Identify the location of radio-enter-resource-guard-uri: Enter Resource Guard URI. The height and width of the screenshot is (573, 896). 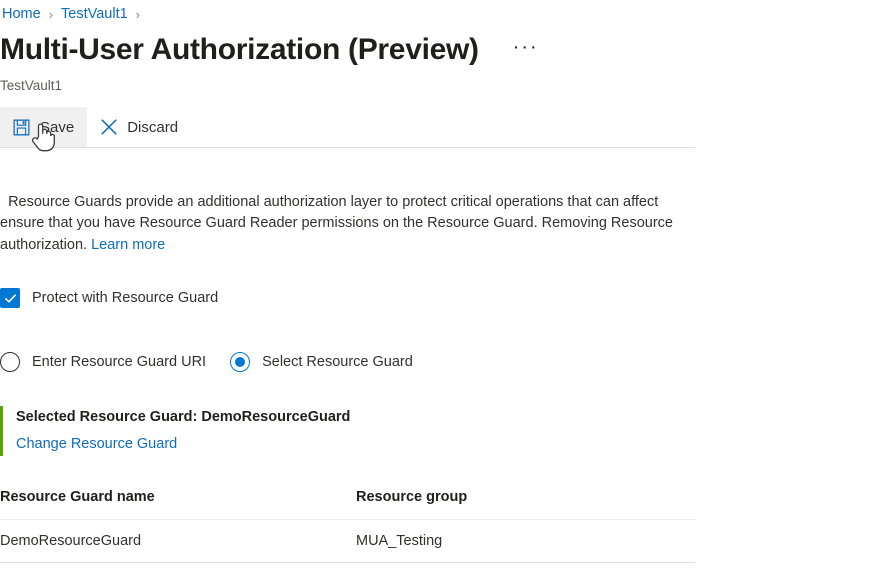
(103, 362).